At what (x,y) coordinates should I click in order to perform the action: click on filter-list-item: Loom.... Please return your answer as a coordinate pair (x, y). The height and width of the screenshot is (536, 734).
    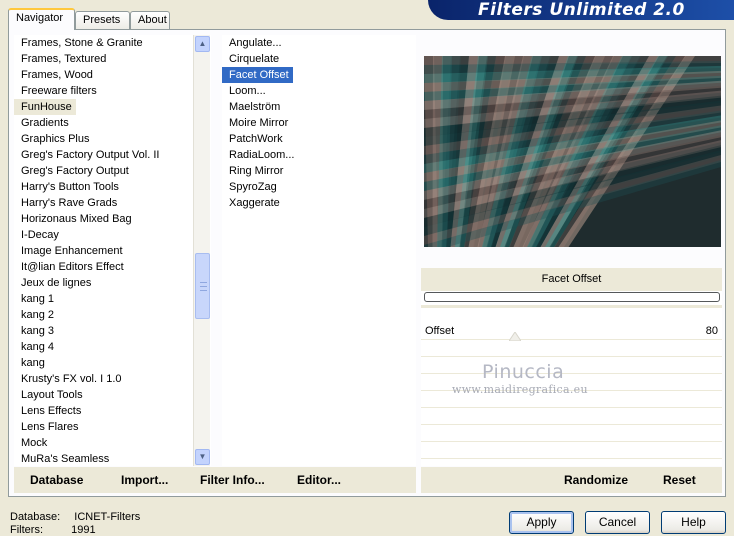
    Looking at the image, I should click on (244, 91).